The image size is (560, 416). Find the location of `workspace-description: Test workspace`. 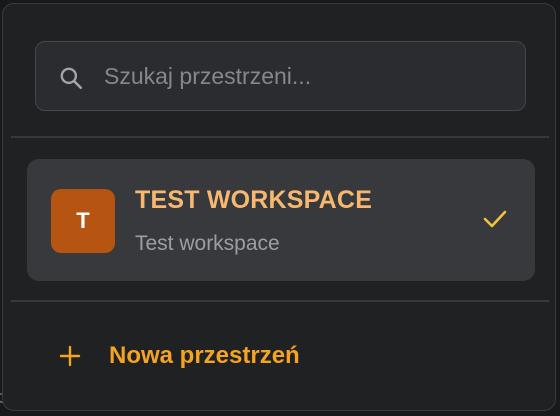

workspace-description: Test workspace is located at coordinates (207, 243).